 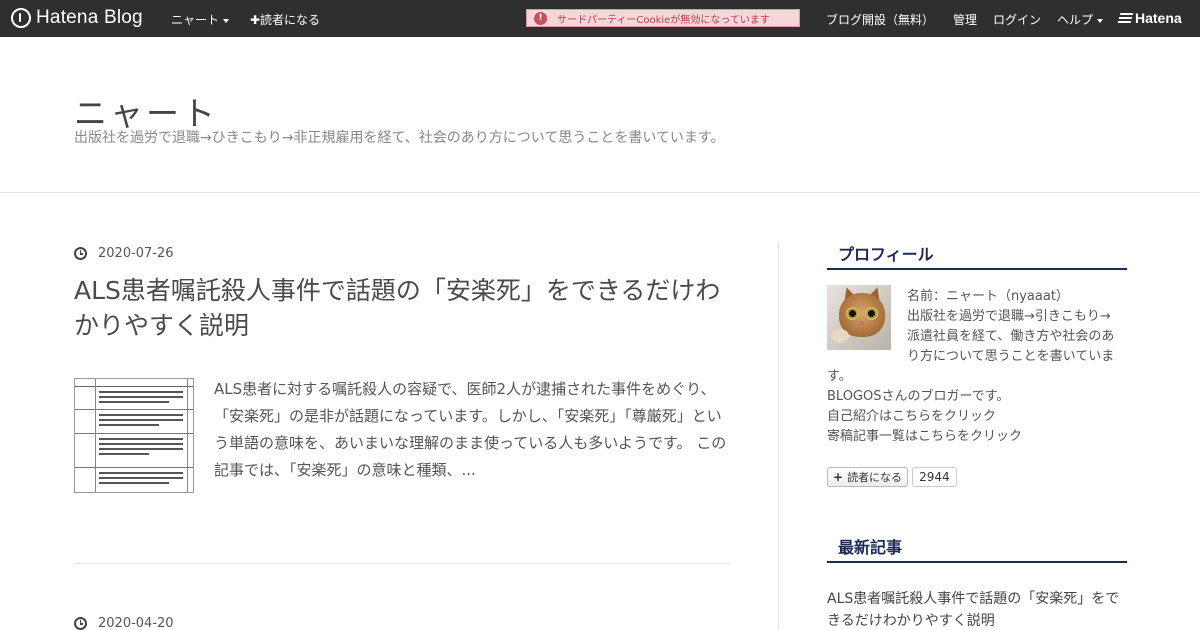 I want to click on cookie-warning-banner: ! サードパーティーCookieが無効になっています, so click(x=663, y=18).